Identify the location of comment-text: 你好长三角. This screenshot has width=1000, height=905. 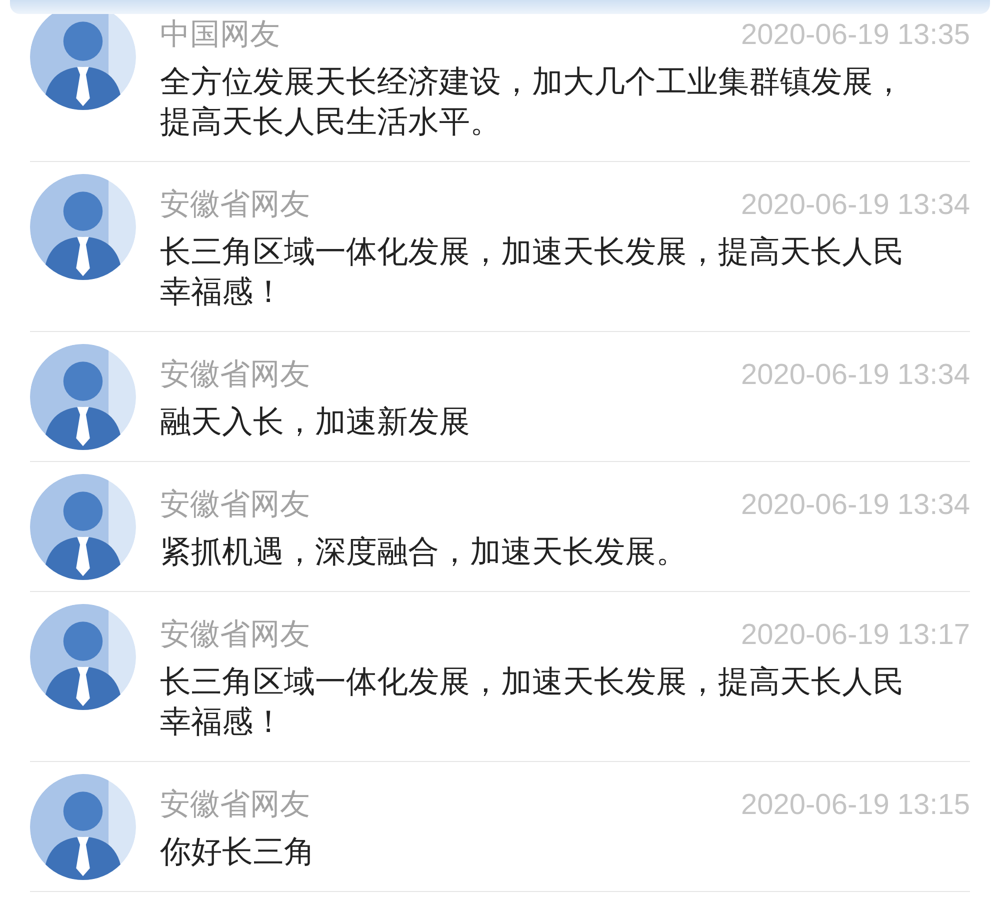
(238, 852).